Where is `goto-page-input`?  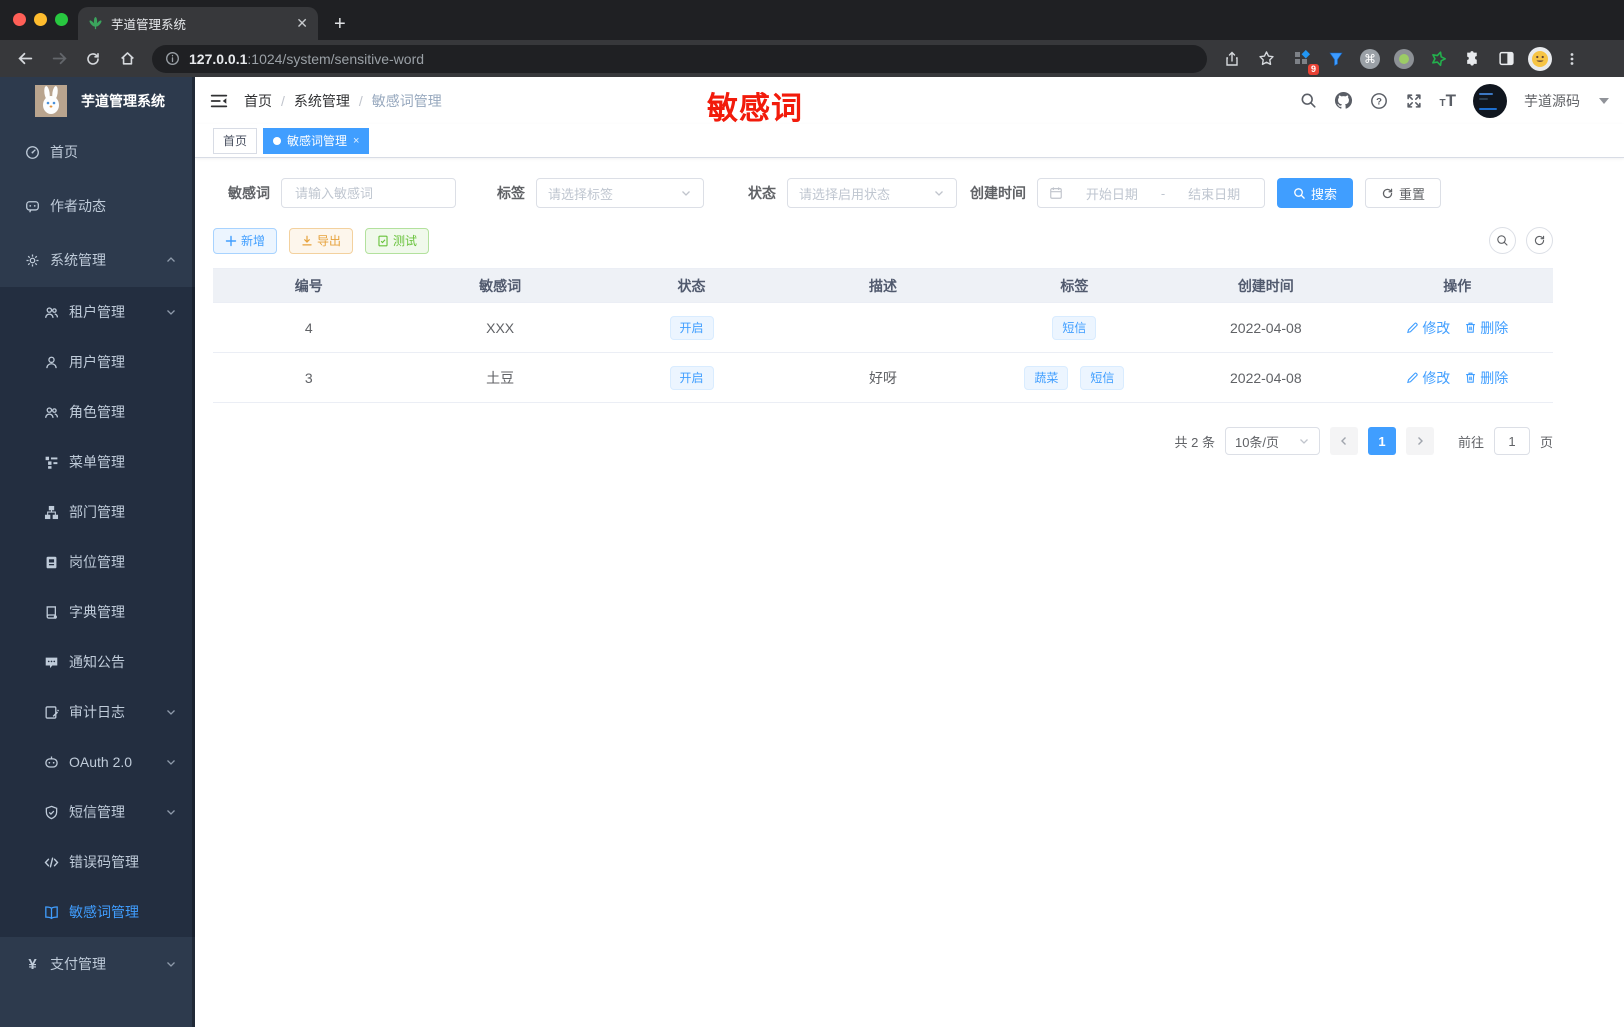
goto-page-input is located at coordinates (1511, 441).